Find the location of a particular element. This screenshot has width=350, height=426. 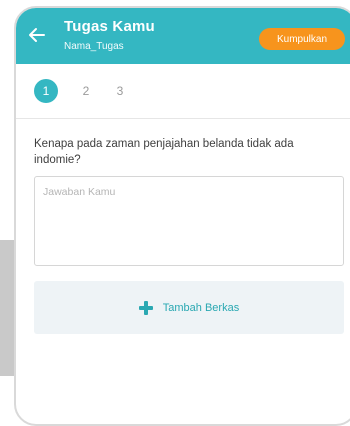

step-3: 3 is located at coordinates (120, 91).